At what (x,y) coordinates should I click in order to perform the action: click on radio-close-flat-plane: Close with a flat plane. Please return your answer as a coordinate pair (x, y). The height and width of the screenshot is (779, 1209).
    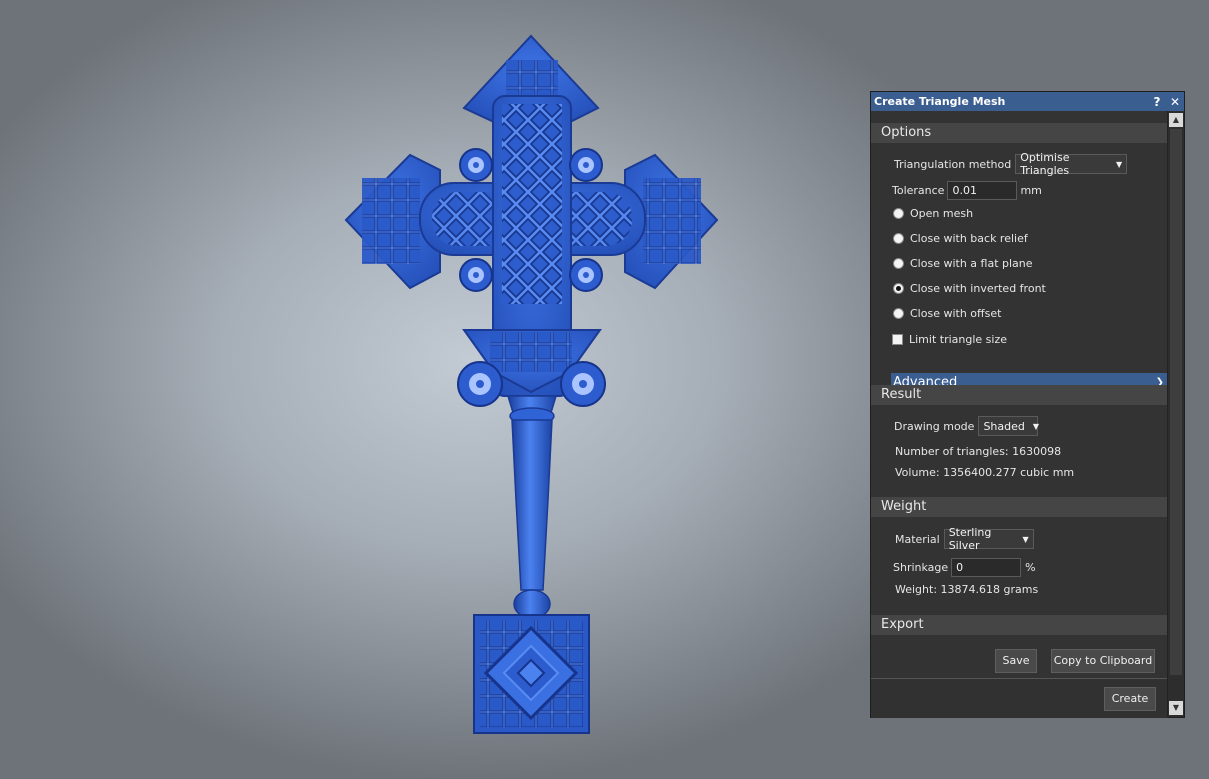
    Looking at the image, I should click on (963, 263).